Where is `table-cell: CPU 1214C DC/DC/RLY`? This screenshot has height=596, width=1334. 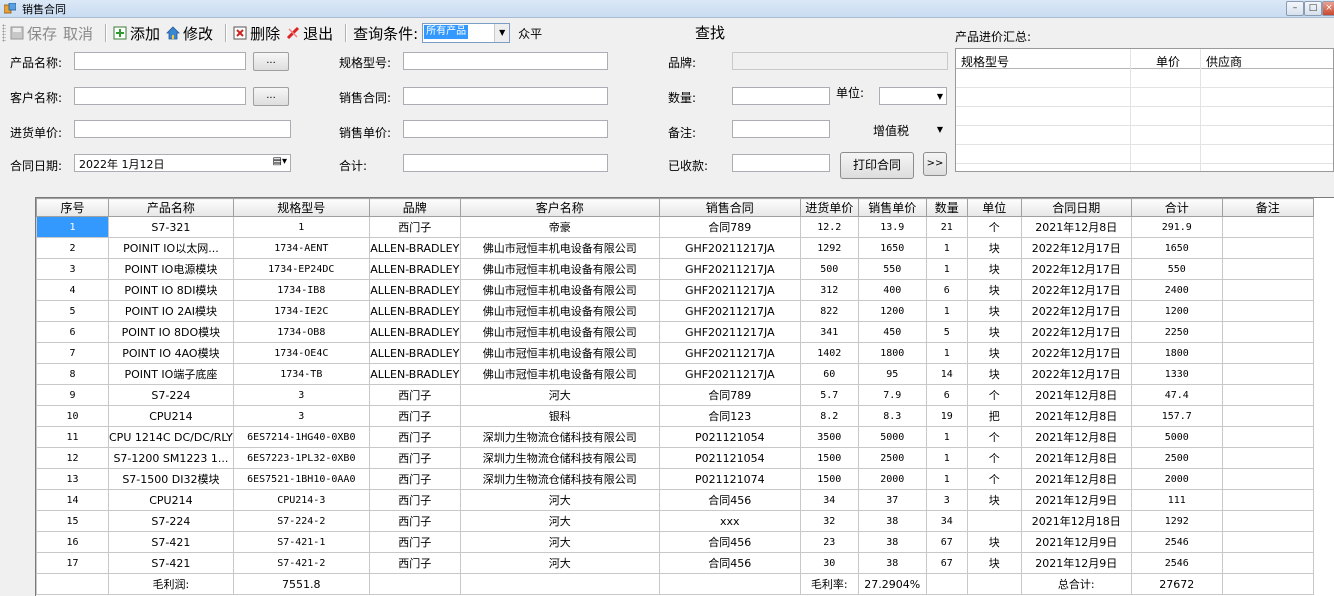 table-cell: CPU 1214C DC/DC/RLY is located at coordinates (171, 437).